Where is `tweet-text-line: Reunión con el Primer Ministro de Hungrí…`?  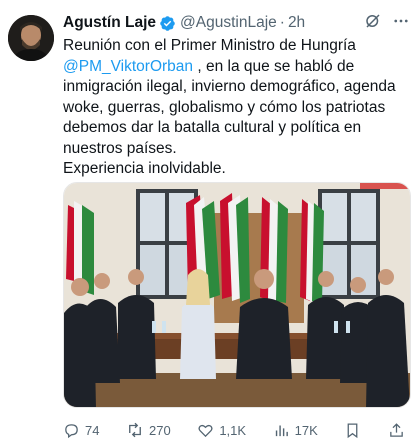 tweet-text-line: Reunión con el Primer Ministro de Hungrí… is located at coordinates (209, 45).